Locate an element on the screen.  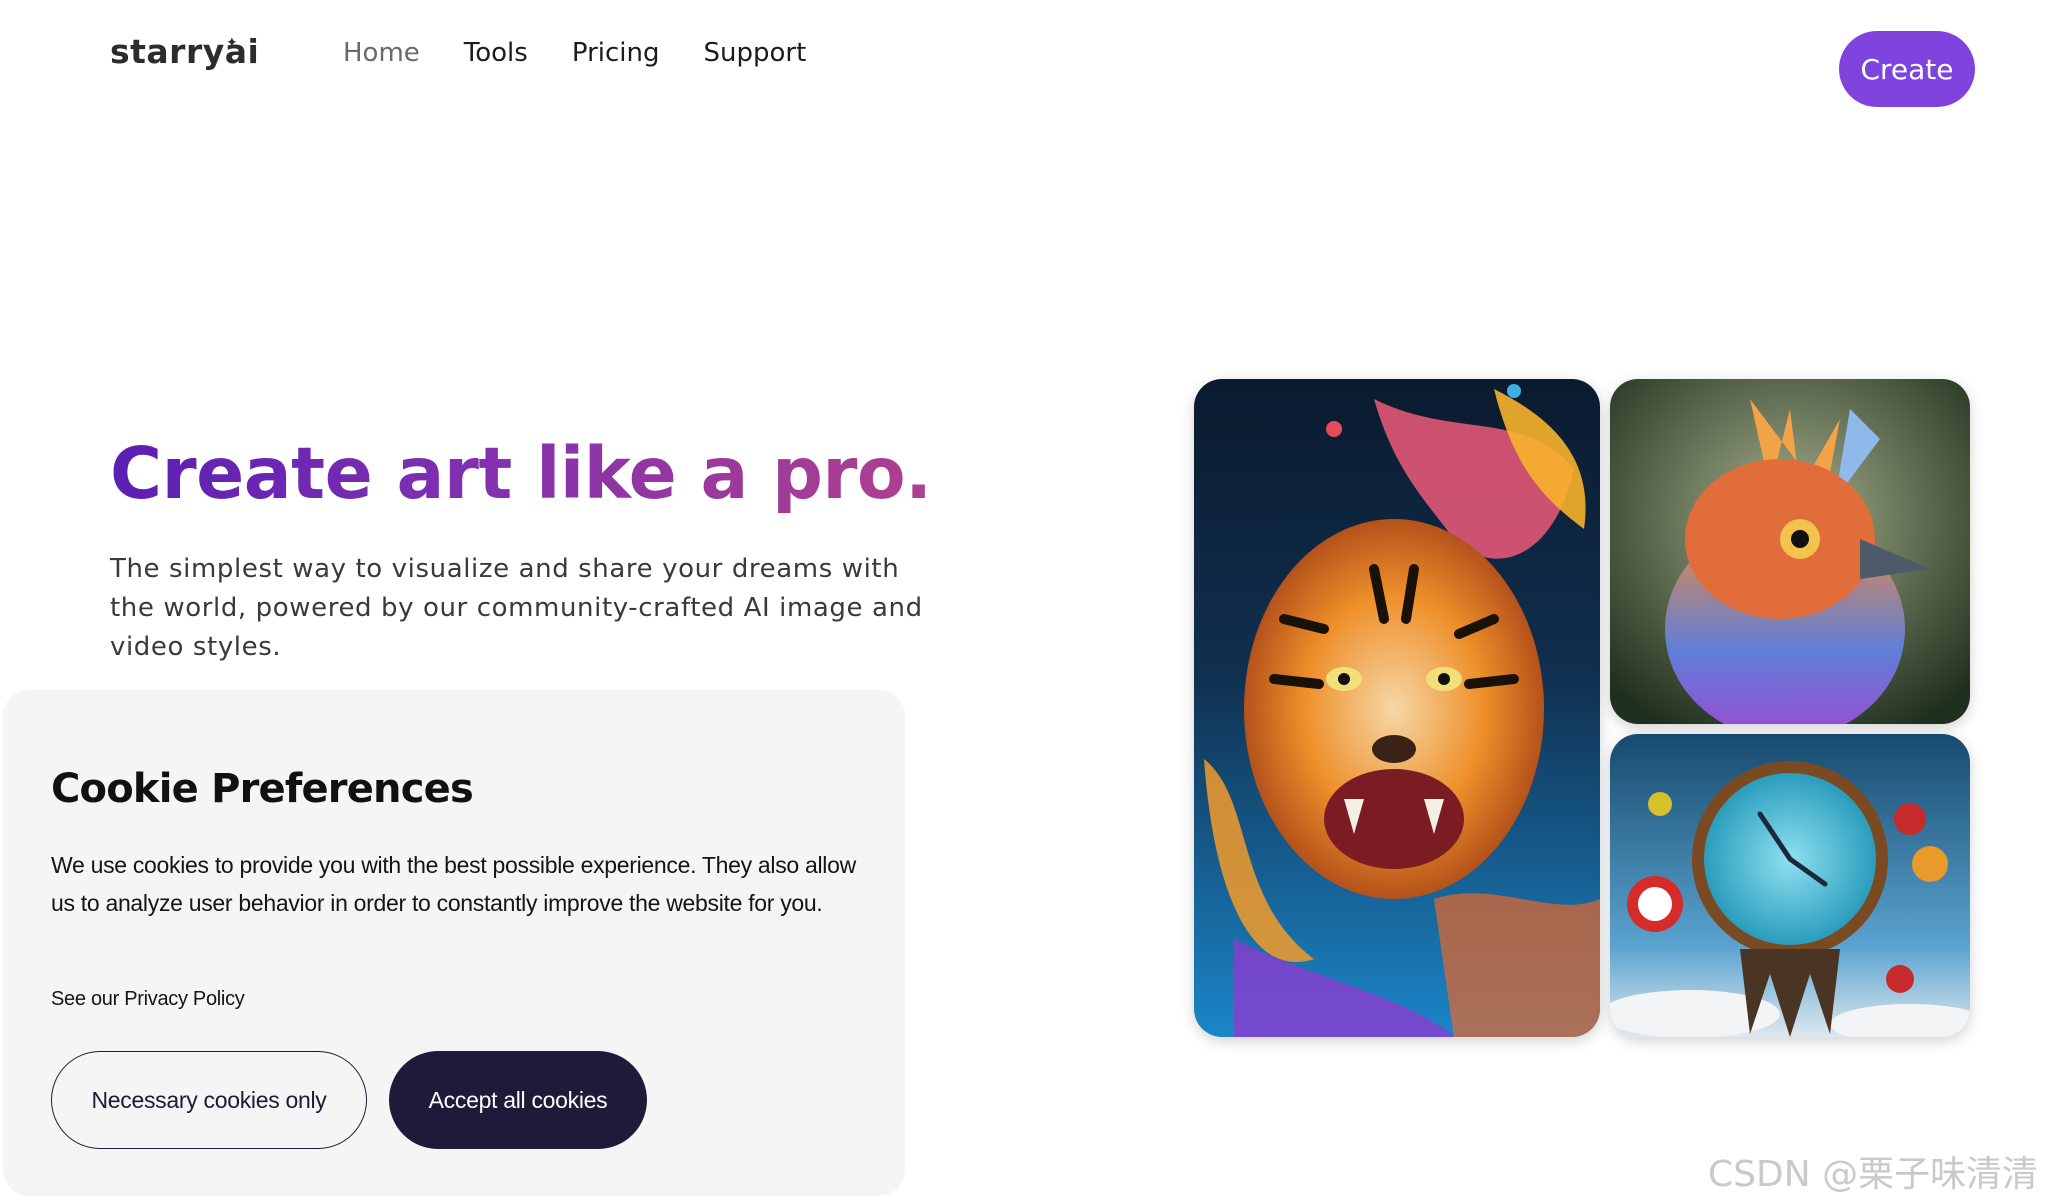
hero-title: Create art like a pro. is located at coordinates (521, 473).